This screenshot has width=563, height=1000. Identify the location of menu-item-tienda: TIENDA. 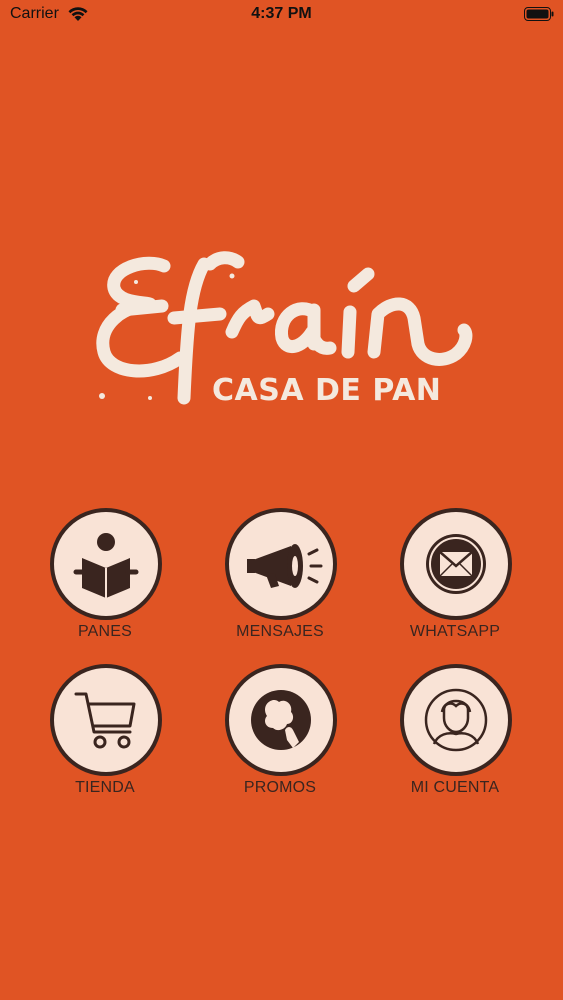
(105, 734).